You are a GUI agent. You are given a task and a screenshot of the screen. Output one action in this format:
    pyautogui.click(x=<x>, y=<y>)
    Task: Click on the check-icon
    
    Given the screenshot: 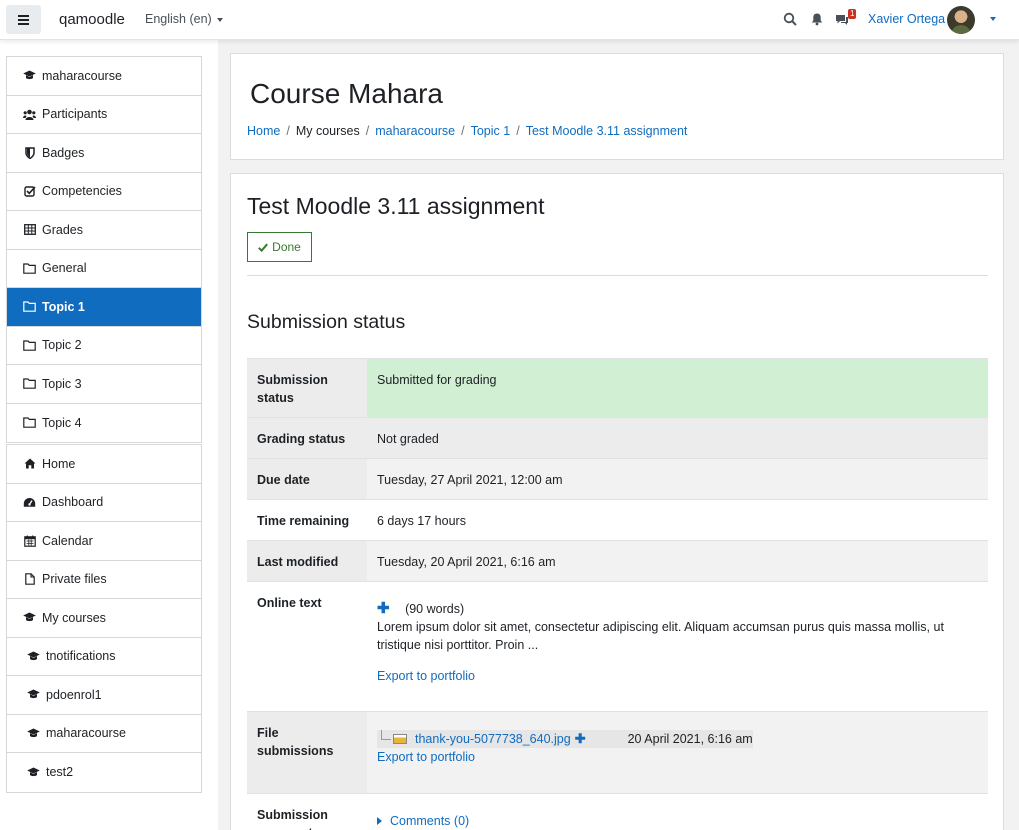 What is the action you would take?
    pyautogui.click(x=263, y=247)
    